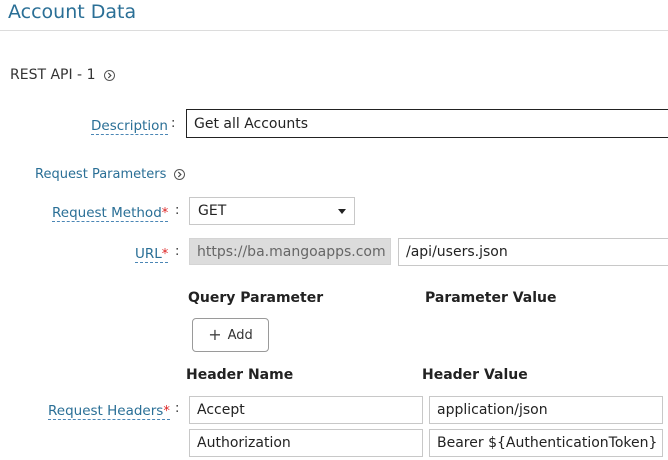 The width and height of the screenshot is (668, 460). What do you see at coordinates (251, 123) in the screenshot?
I see `description-value: Get all Accounts` at bounding box center [251, 123].